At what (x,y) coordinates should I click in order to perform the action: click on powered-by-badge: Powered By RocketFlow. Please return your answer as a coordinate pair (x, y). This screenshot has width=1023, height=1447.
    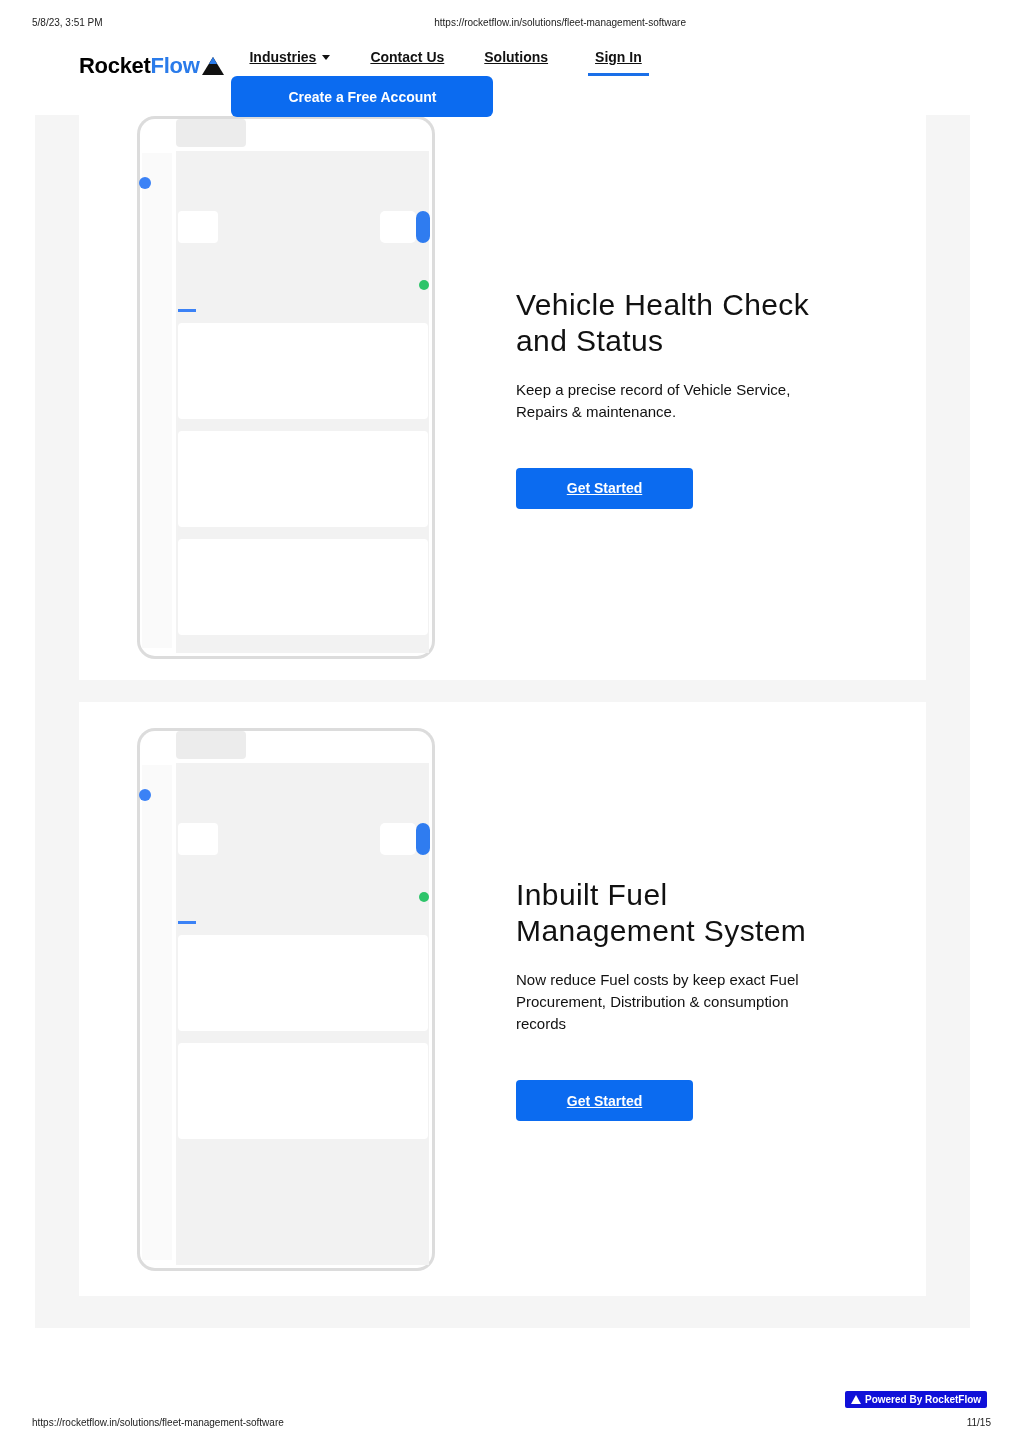
    Looking at the image, I should click on (916, 1399).